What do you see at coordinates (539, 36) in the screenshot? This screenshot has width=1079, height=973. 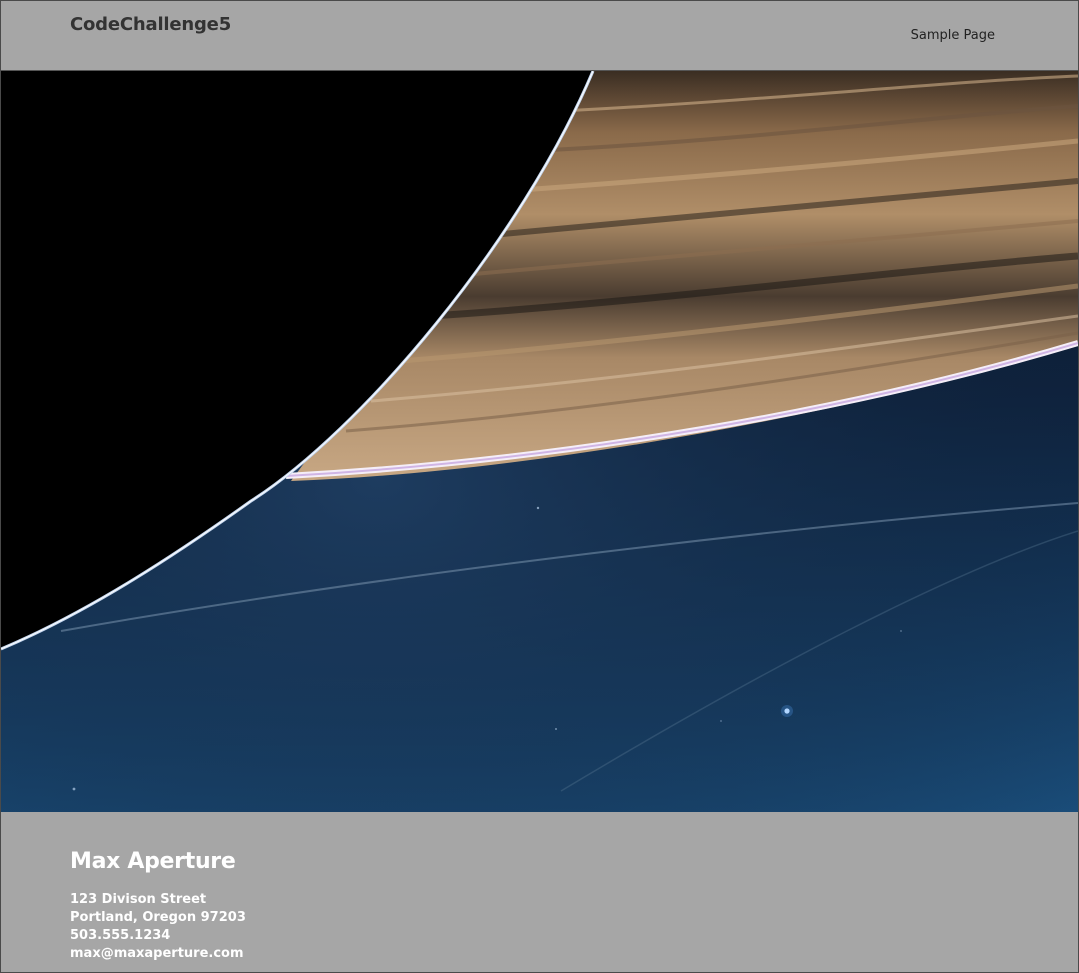 I see `site-header: CodeChallenge5 Sample Page` at bounding box center [539, 36].